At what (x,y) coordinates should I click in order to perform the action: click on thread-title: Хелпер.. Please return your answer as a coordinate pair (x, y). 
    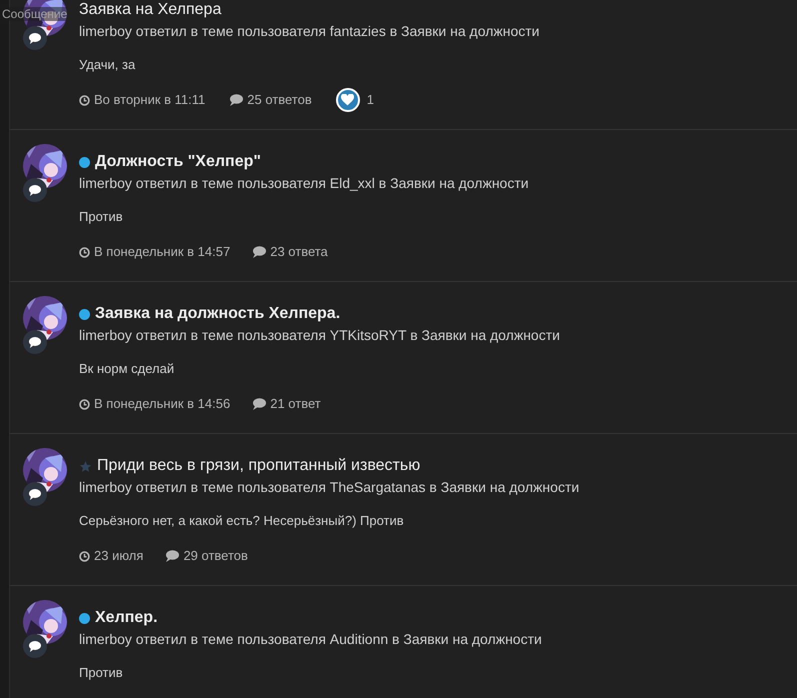
    Looking at the image, I should click on (126, 618).